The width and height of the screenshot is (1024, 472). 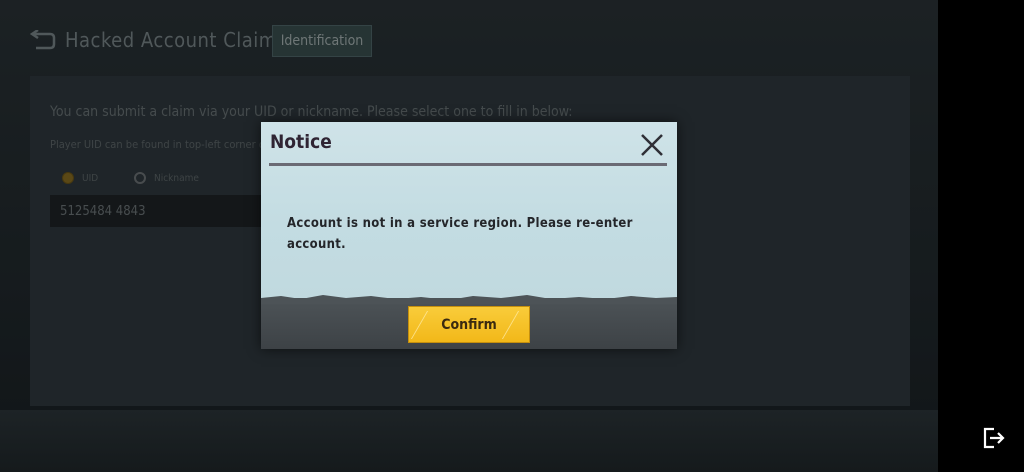 I want to click on exit-icon, so click(x=994, y=438).